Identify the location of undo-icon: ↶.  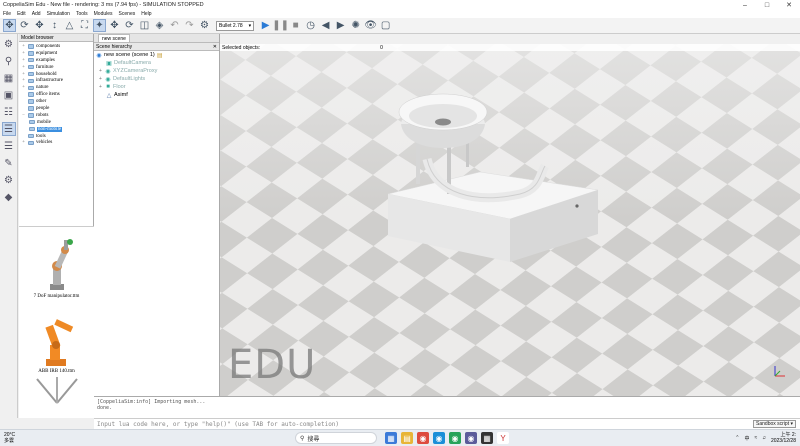
(174, 25).